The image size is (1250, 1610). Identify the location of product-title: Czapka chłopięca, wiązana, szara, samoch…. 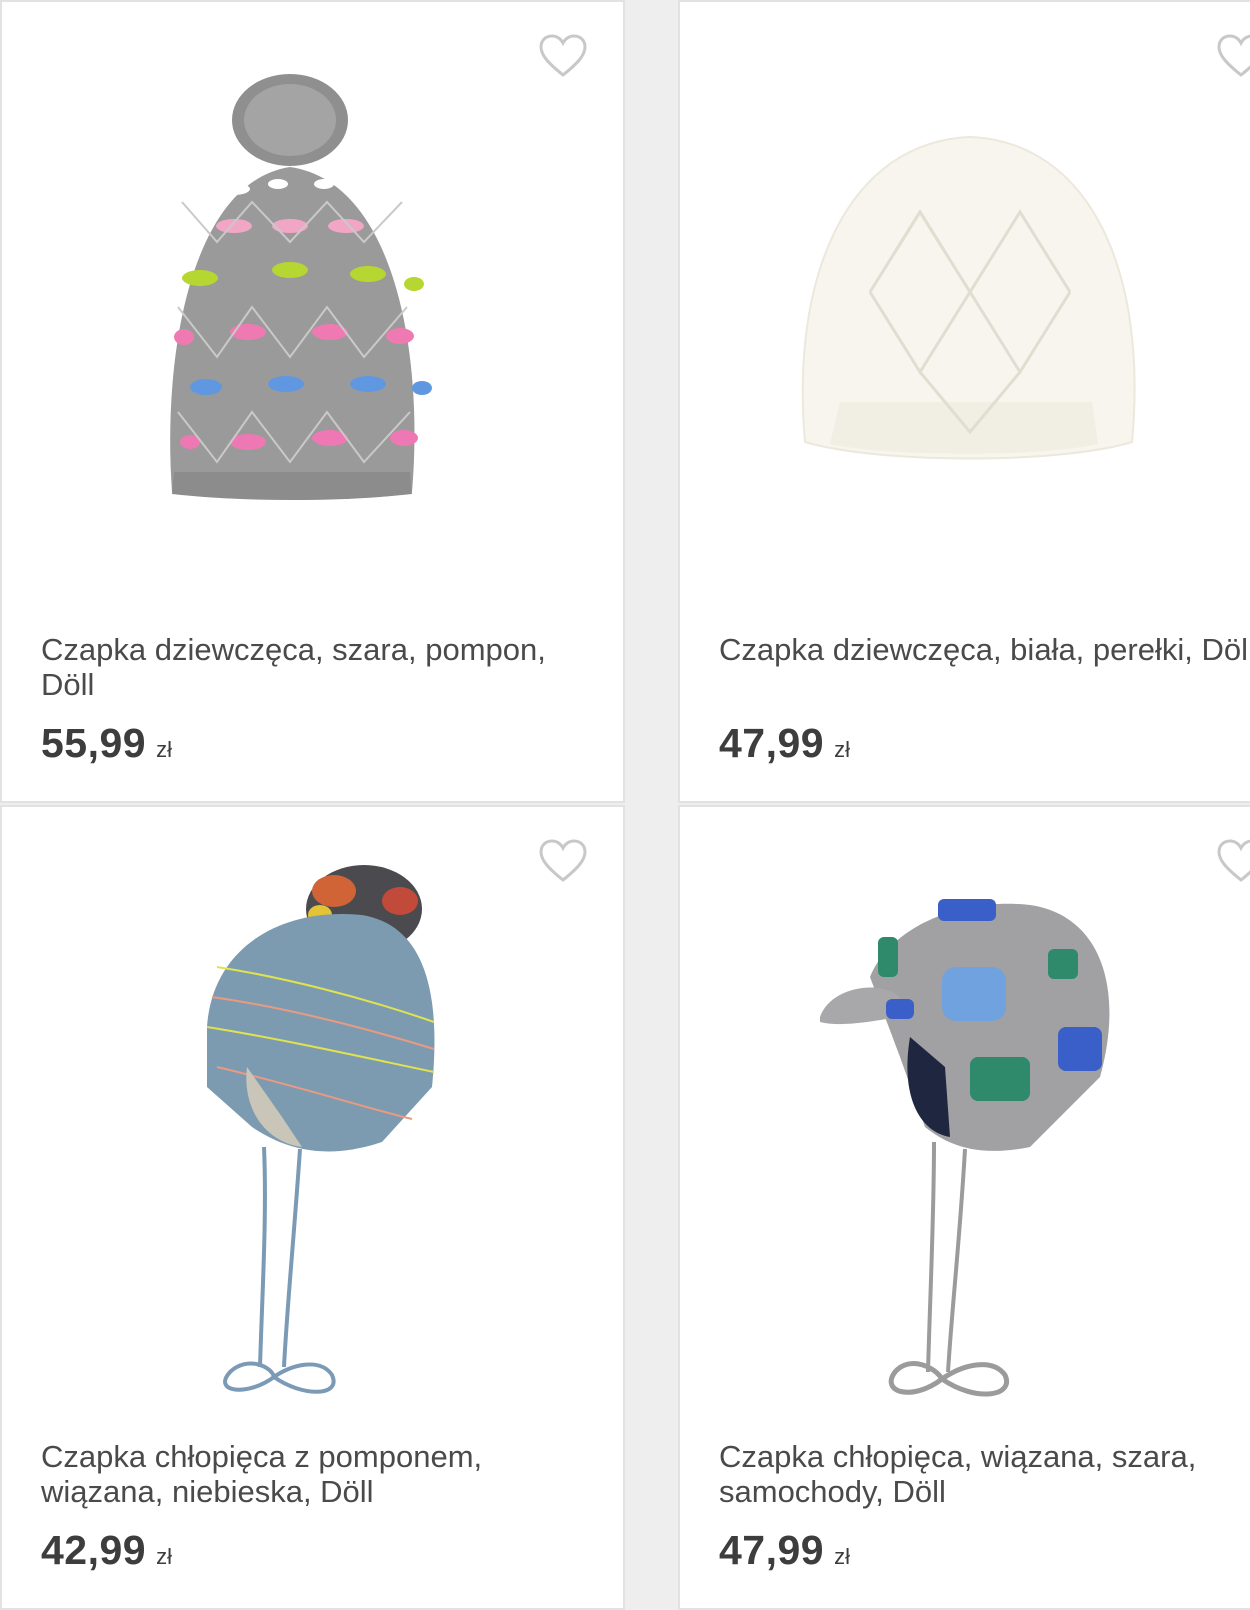
(984, 1474).